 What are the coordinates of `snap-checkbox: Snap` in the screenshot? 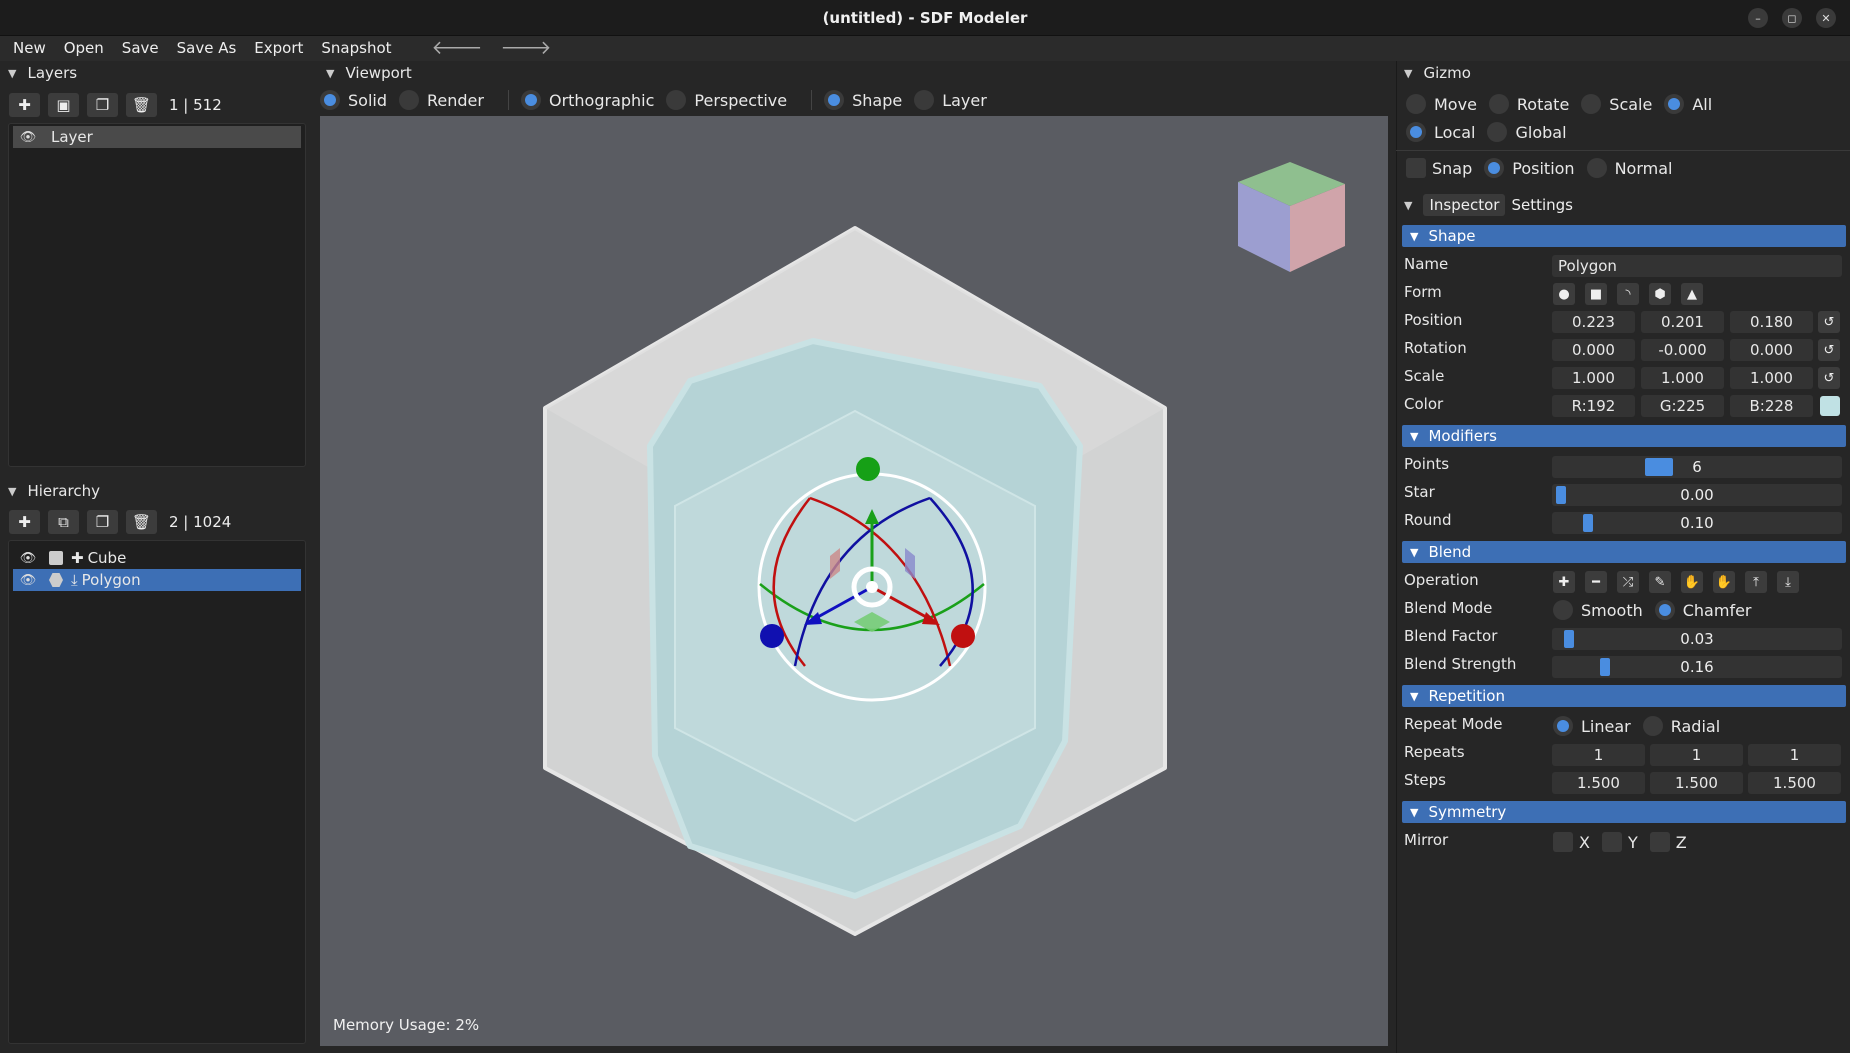 It's located at (1439, 168).